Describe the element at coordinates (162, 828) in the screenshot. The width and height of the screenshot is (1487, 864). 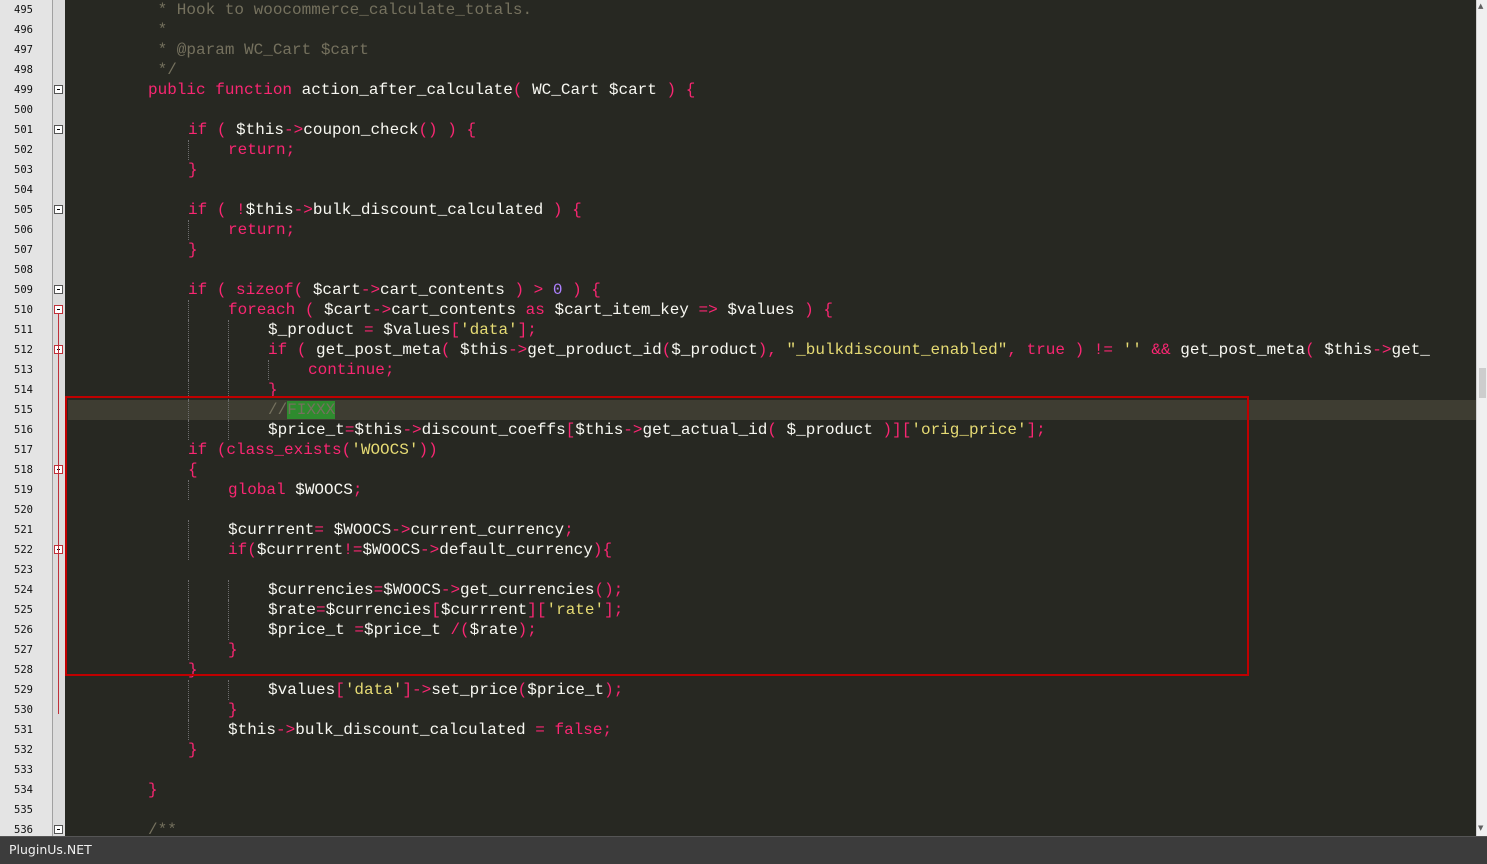
I see `code-token: /**` at that location.